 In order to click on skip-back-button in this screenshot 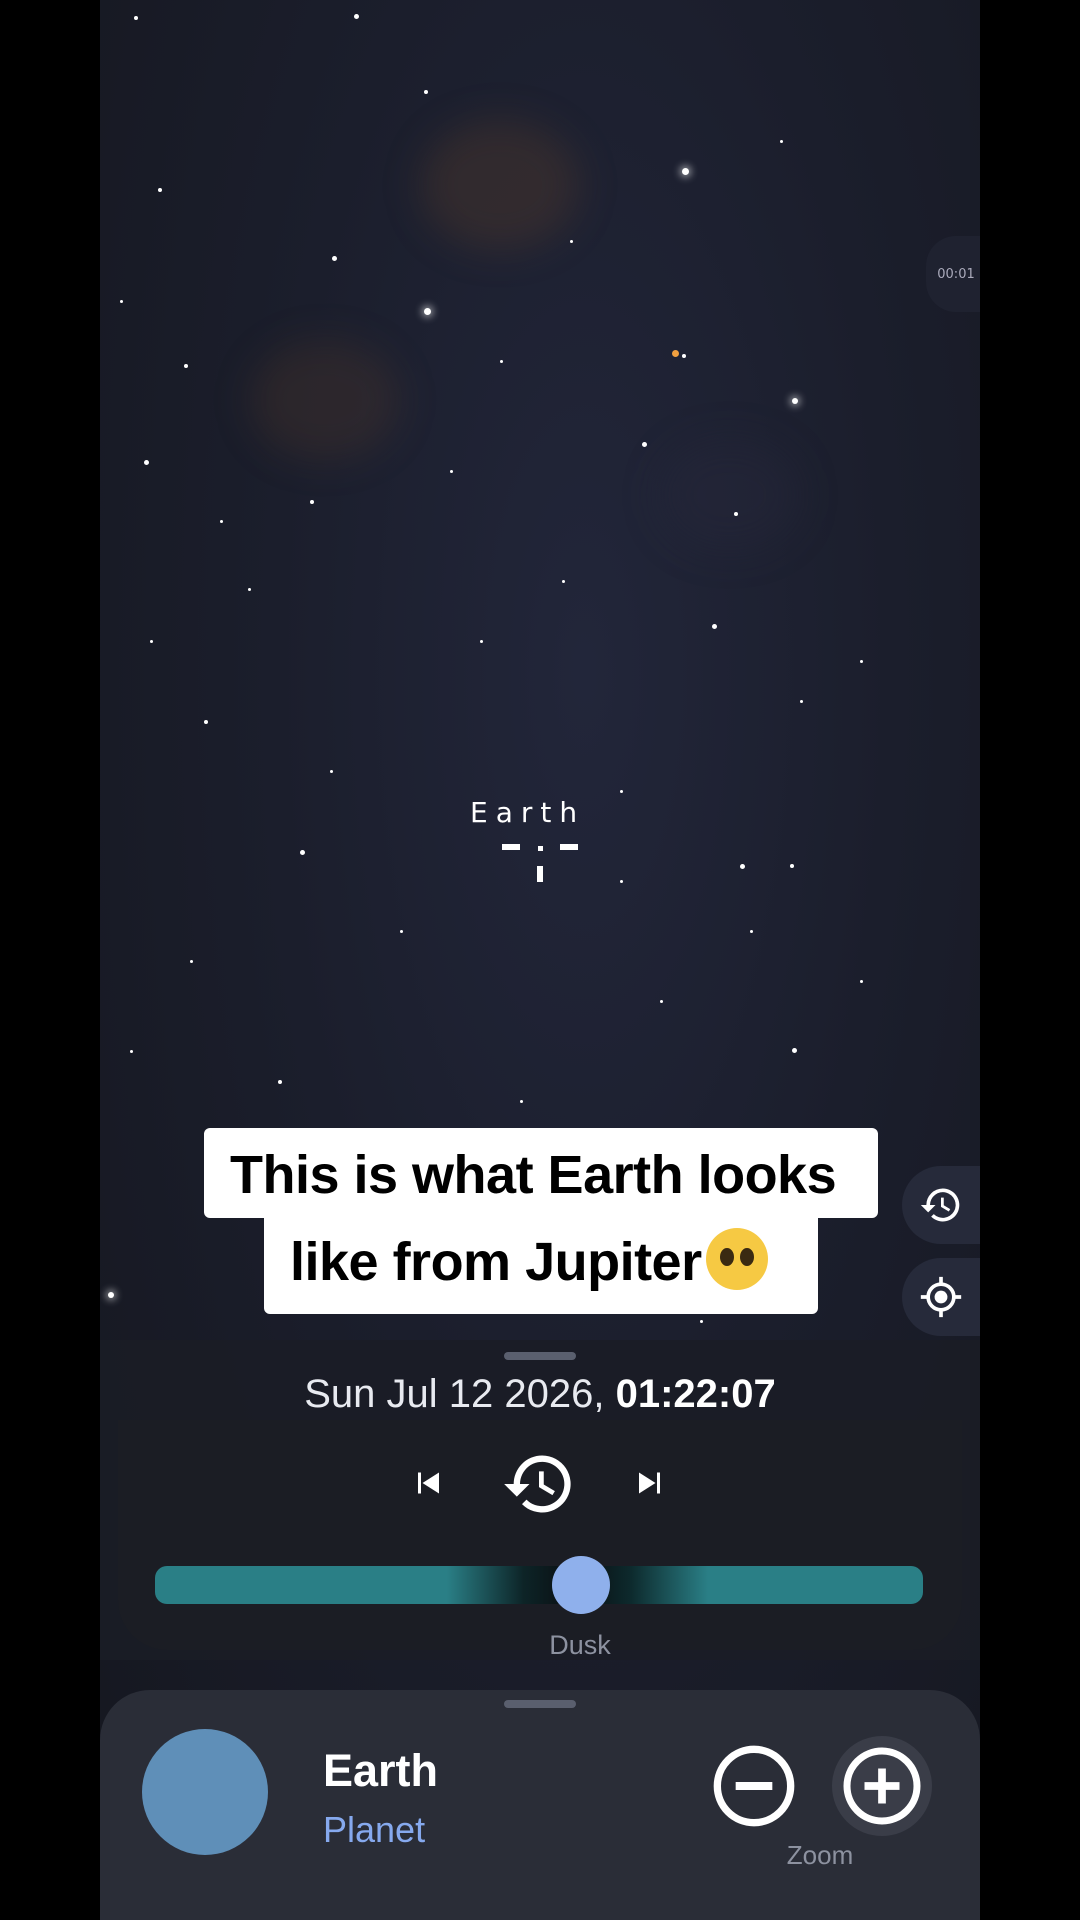, I will do `click(427, 1483)`.